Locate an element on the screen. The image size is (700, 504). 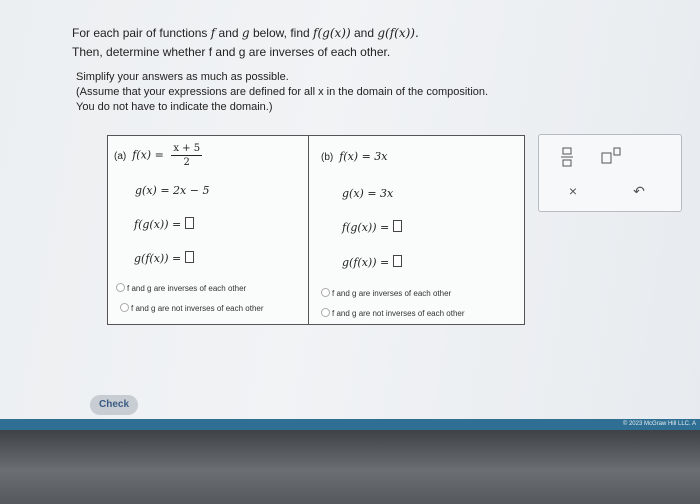
part-a-option-not-inverse: f and g are not inverses of each other is located at coordinates (192, 308).